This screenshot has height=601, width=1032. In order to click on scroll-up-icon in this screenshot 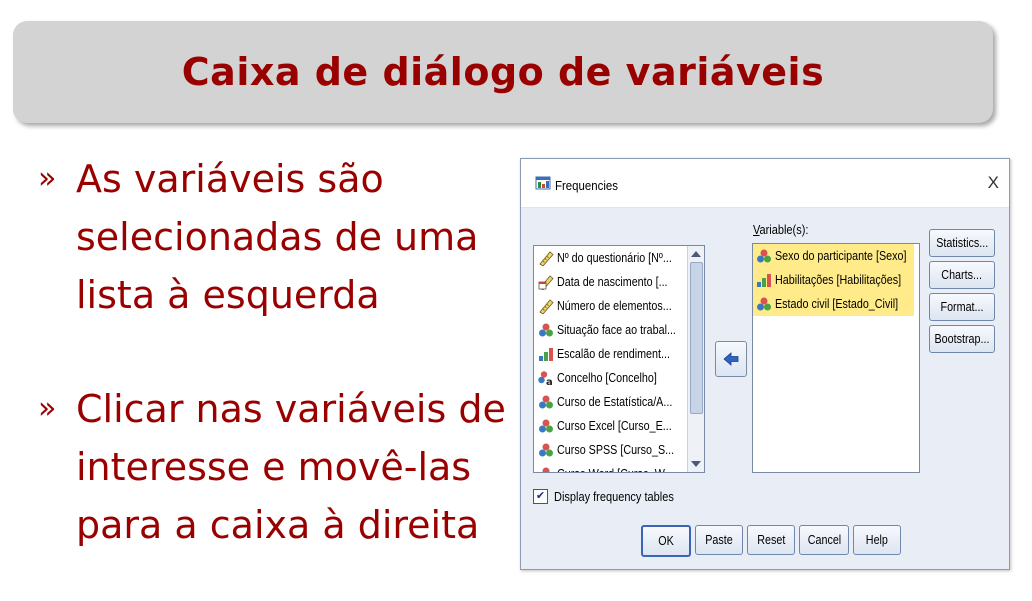, I will do `click(696, 254)`.